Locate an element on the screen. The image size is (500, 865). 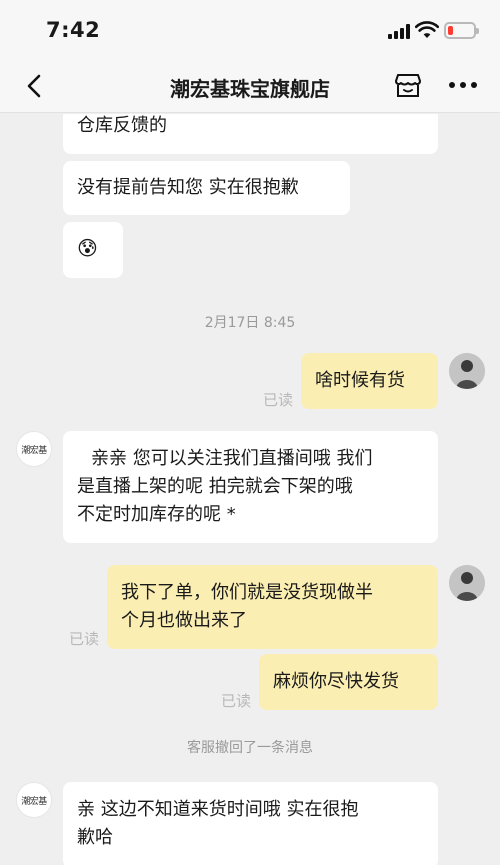
message-text-line: 是直播上架的呢 拍完就会下架的哦 is located at coordinates (215, 486).